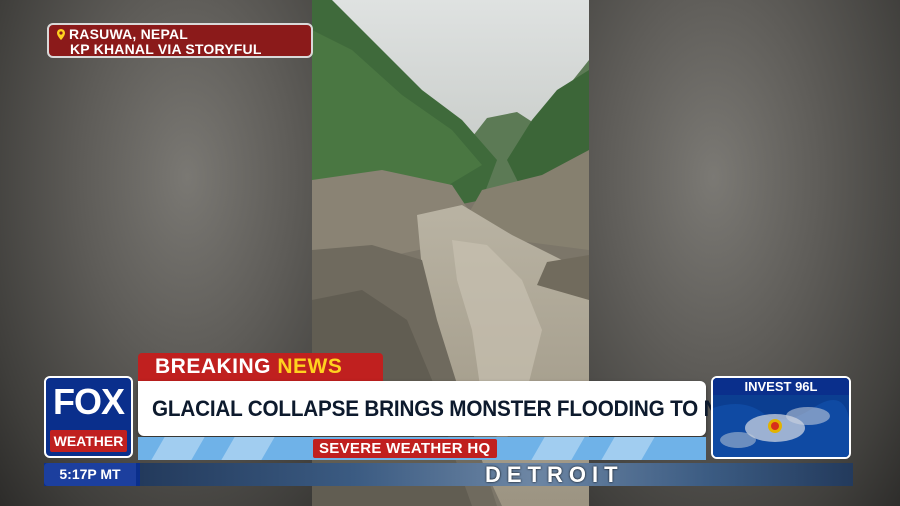  What do you see at coordinates (554, 474) in the screenshot?
I see `city-name: DETROIT` at bounding box center [554, 474].